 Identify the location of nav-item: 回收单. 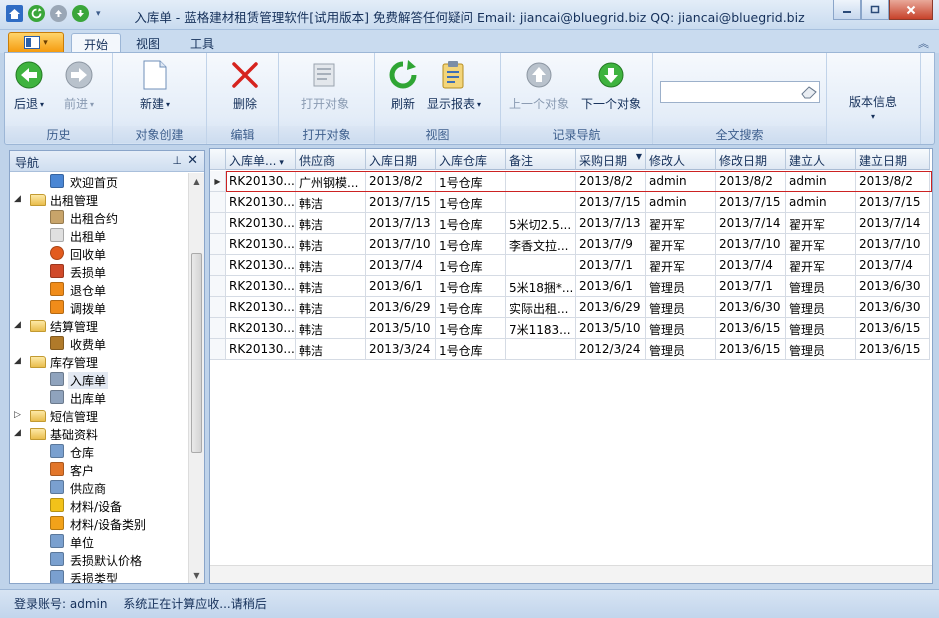
(99, 254).